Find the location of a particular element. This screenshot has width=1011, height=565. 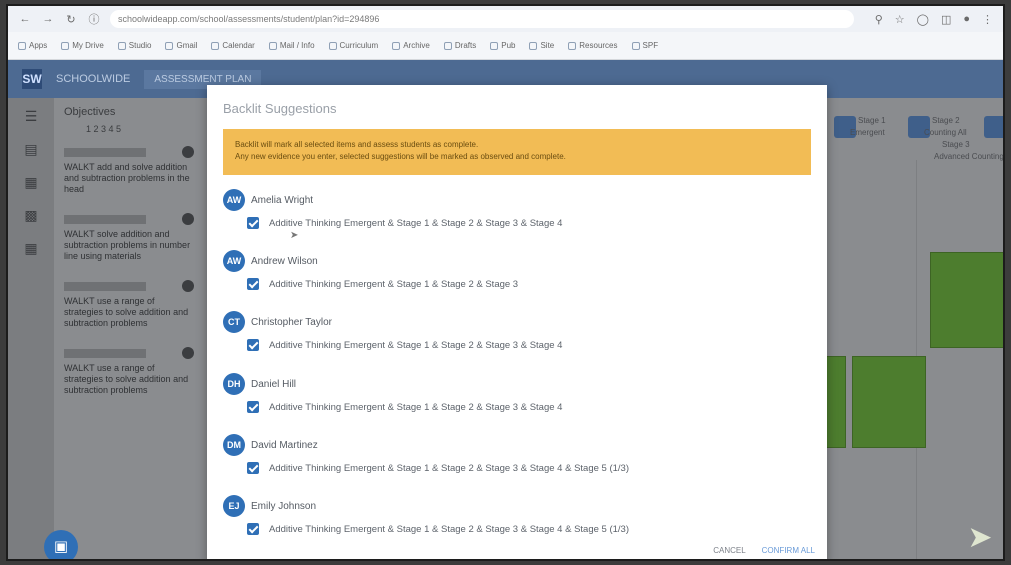

mouse-cursor-icon: ➤ is located at coordinates (294, 235).